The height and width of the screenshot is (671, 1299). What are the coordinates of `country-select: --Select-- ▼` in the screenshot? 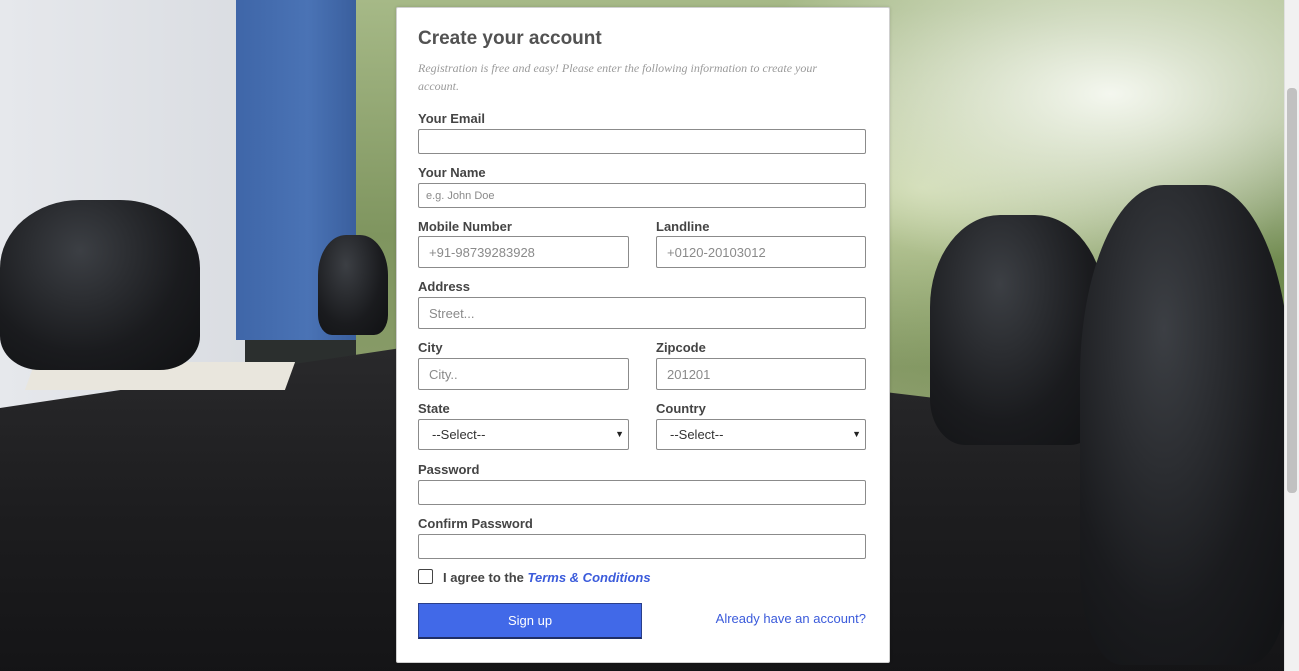 It's located at (761, 434).